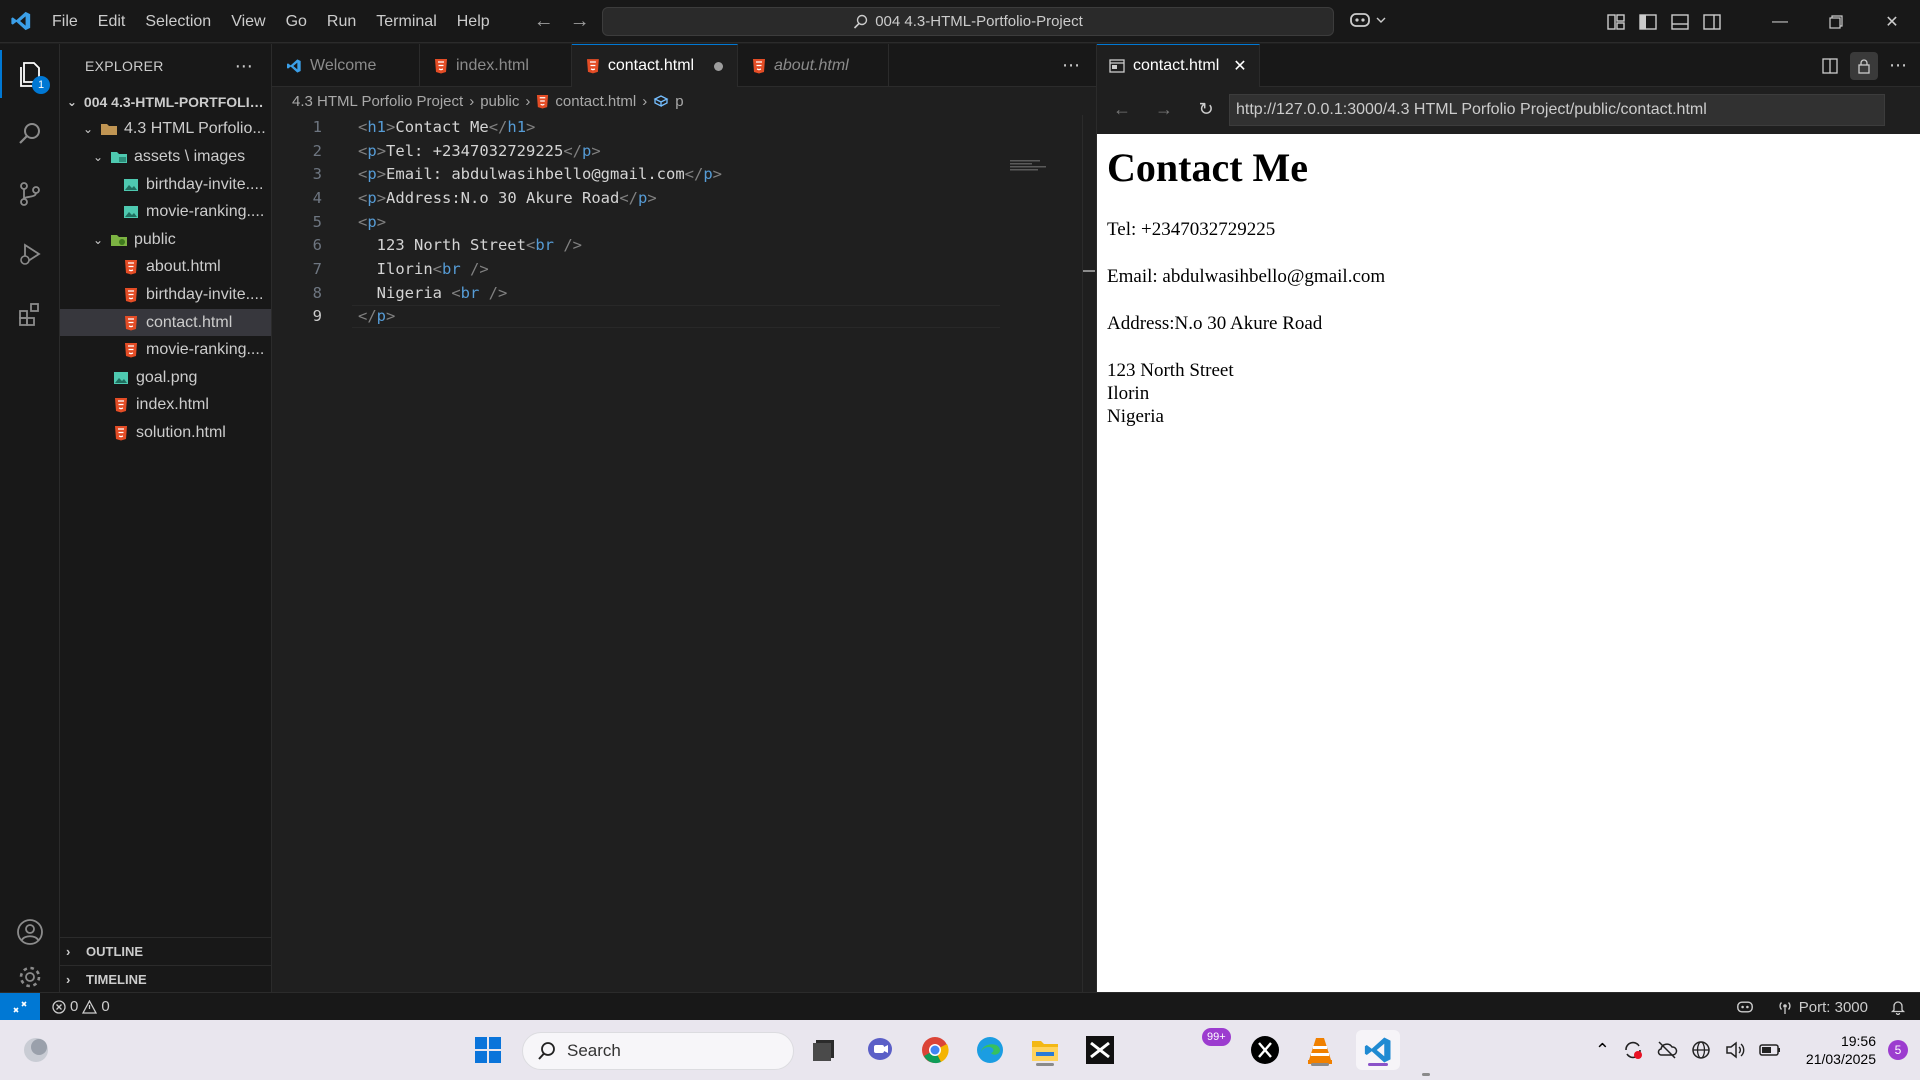  What do you see at coordinates (36, 1050) in the screenshot?
I see `weather-widget-icon` at bounding box center [36, 1050].